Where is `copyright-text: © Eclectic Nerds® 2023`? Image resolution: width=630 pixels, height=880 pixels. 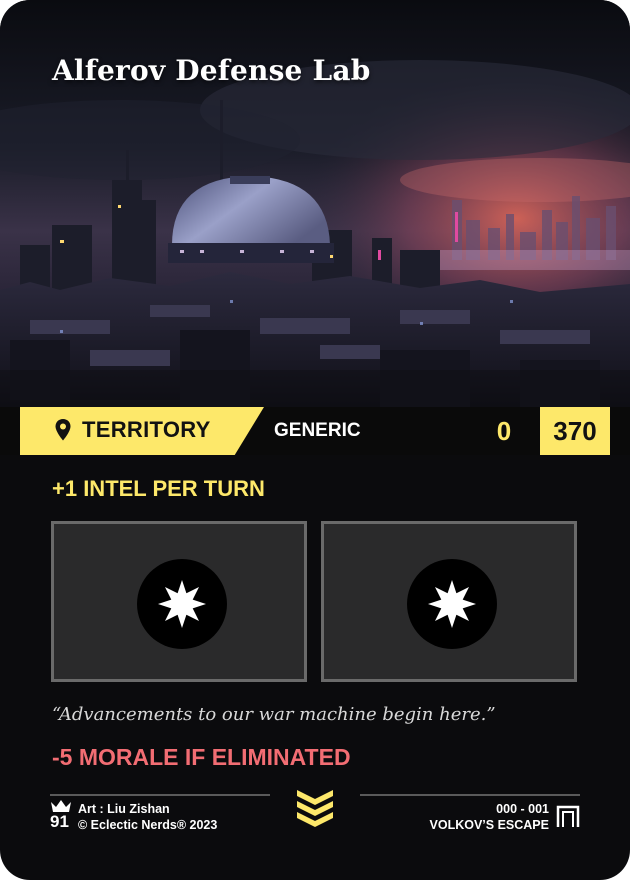
copyright-text: © Eclectic Nerds® 2023 is located at coordinates (148, 825).